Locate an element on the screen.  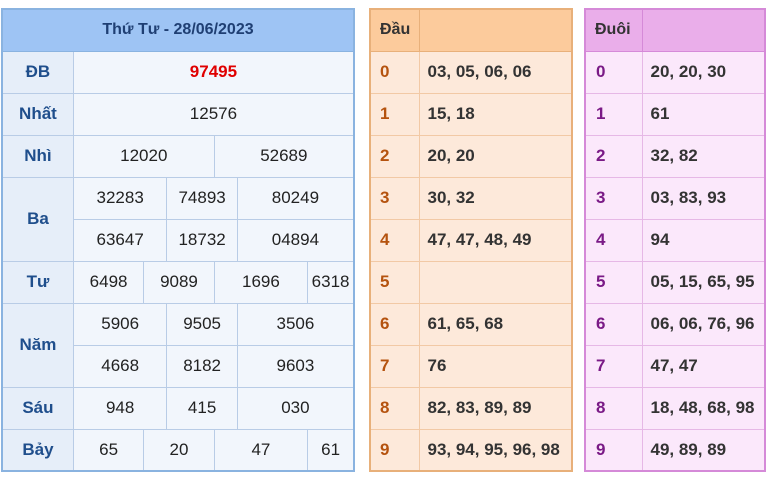
head-row: 4 47, 47, 48, 49 is located at coordinates (471, 240).